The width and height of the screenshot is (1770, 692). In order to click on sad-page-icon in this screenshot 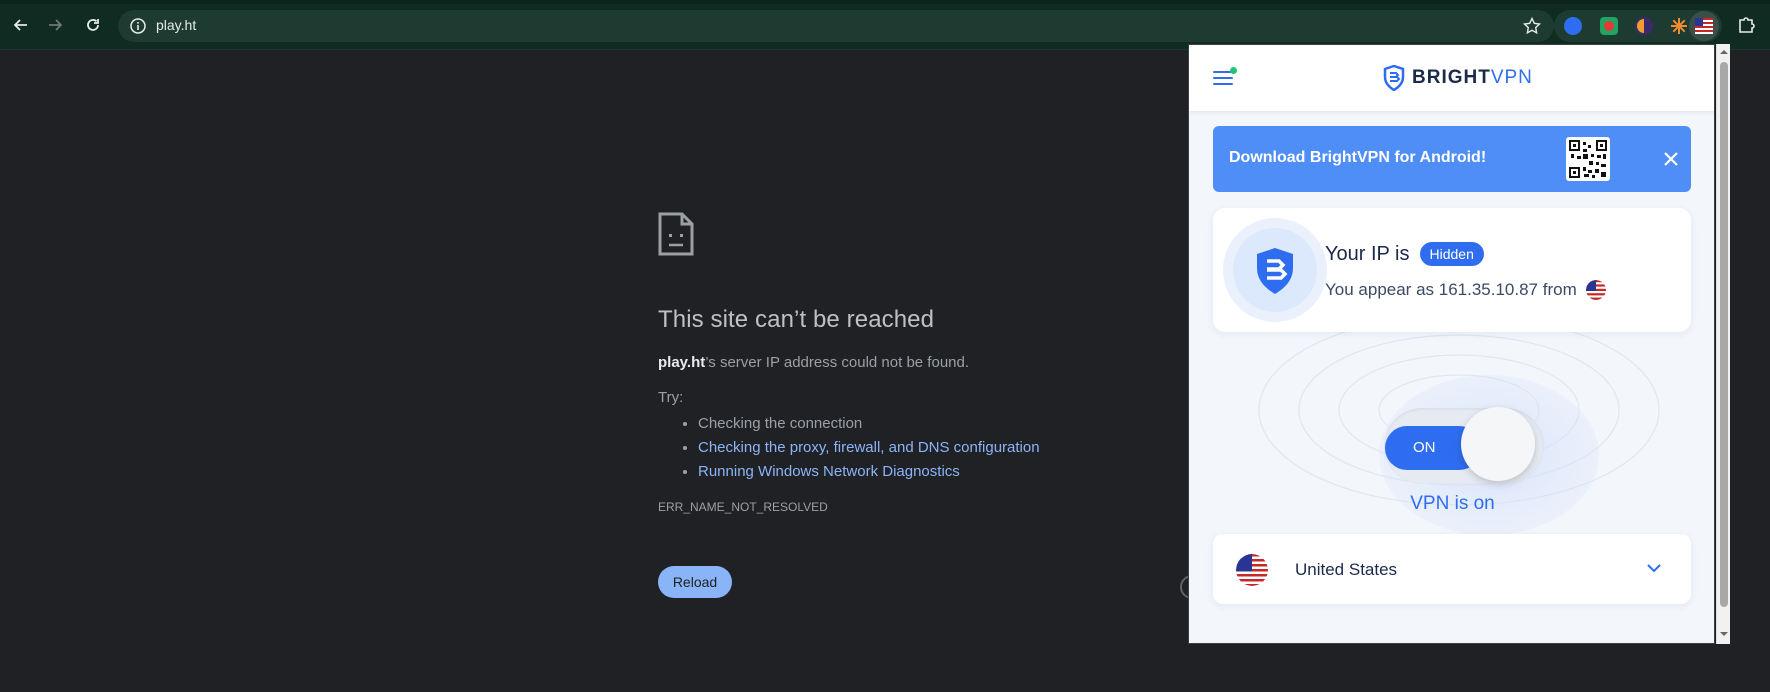, I will do `click(676, 234)`.